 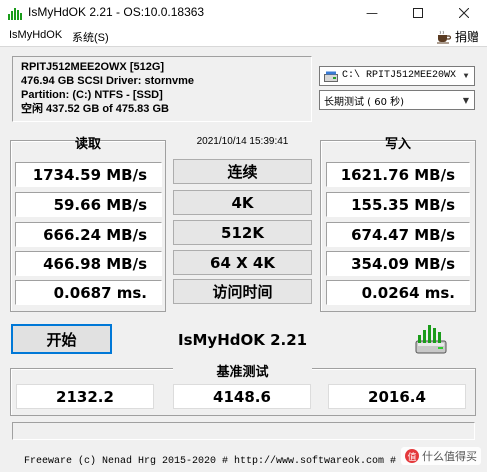 What do you see at coordinates (90, 37) in the screenshot?
I see `menu-system: 系统(S)` at bounding box center [90, 37].